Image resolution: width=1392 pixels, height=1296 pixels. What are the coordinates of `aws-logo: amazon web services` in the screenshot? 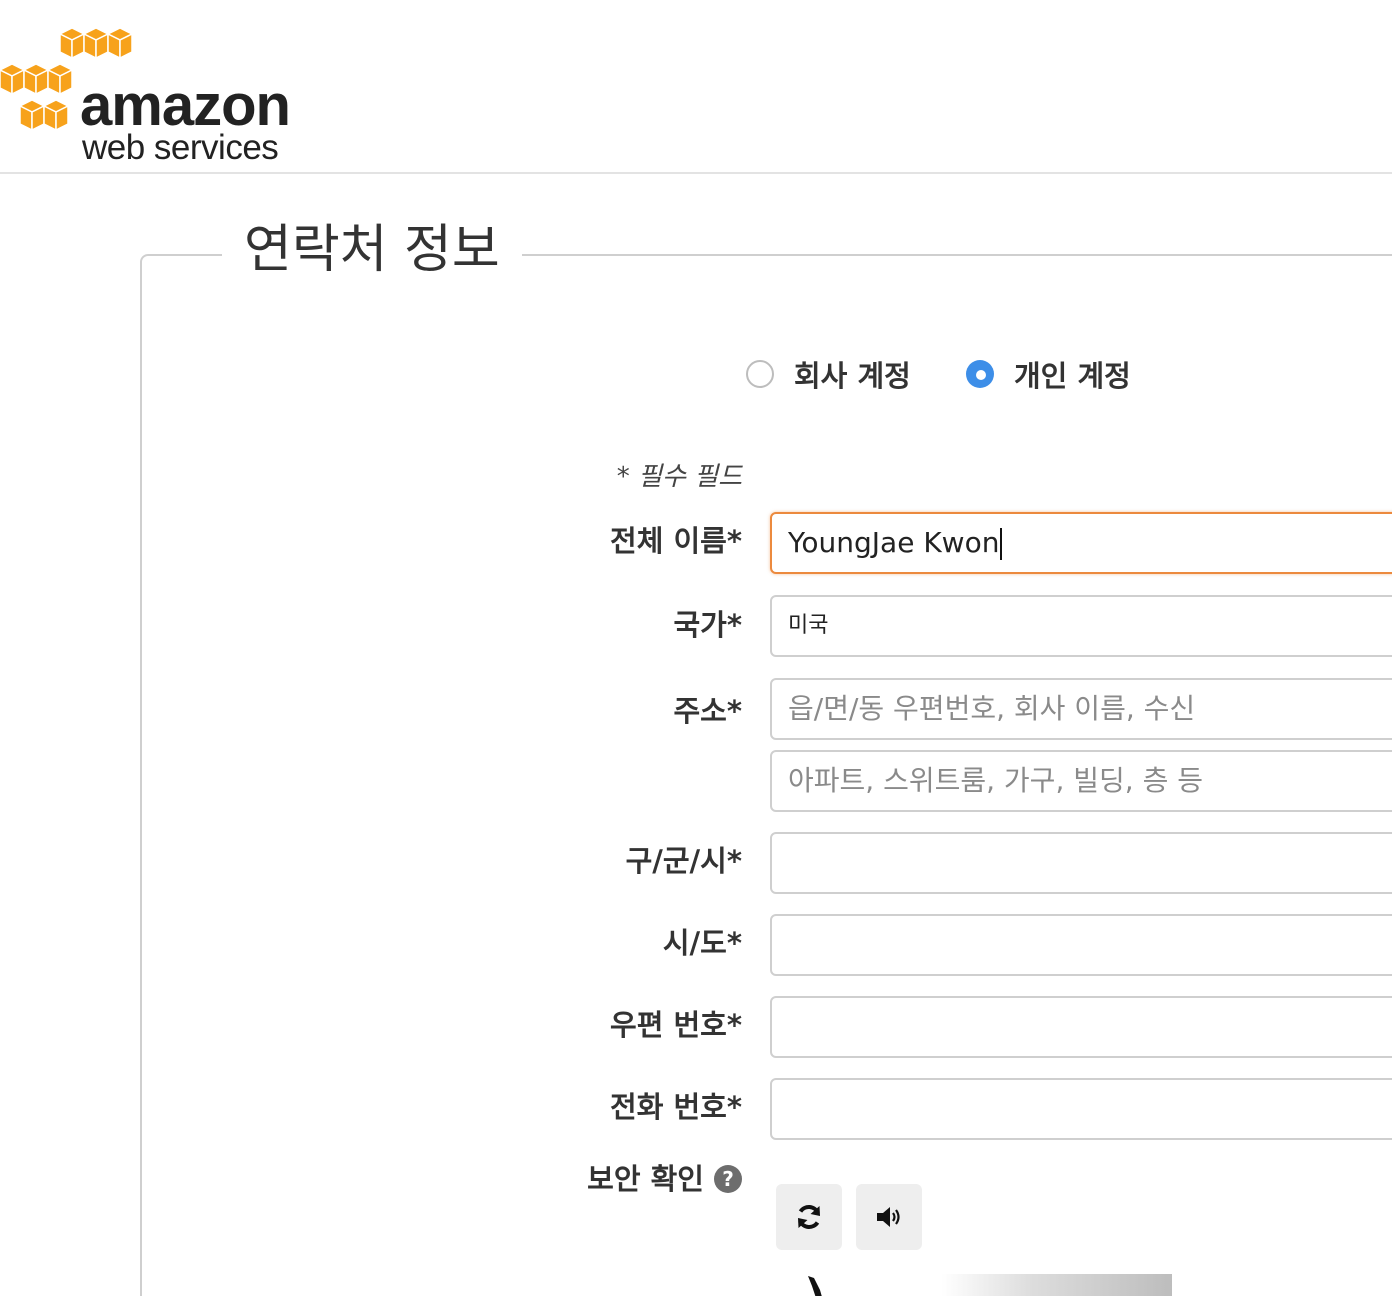 It's located at (145, 97).